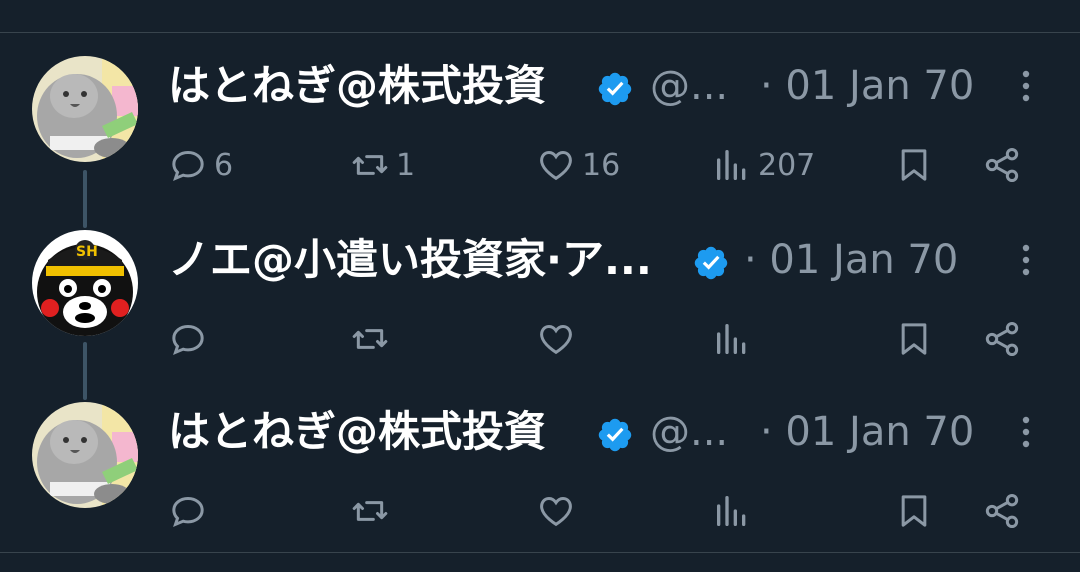 The width and height of the screenshot is (1080, 572). I want to click on tweet-actions: 6 1 16 207, so click(540, 165).